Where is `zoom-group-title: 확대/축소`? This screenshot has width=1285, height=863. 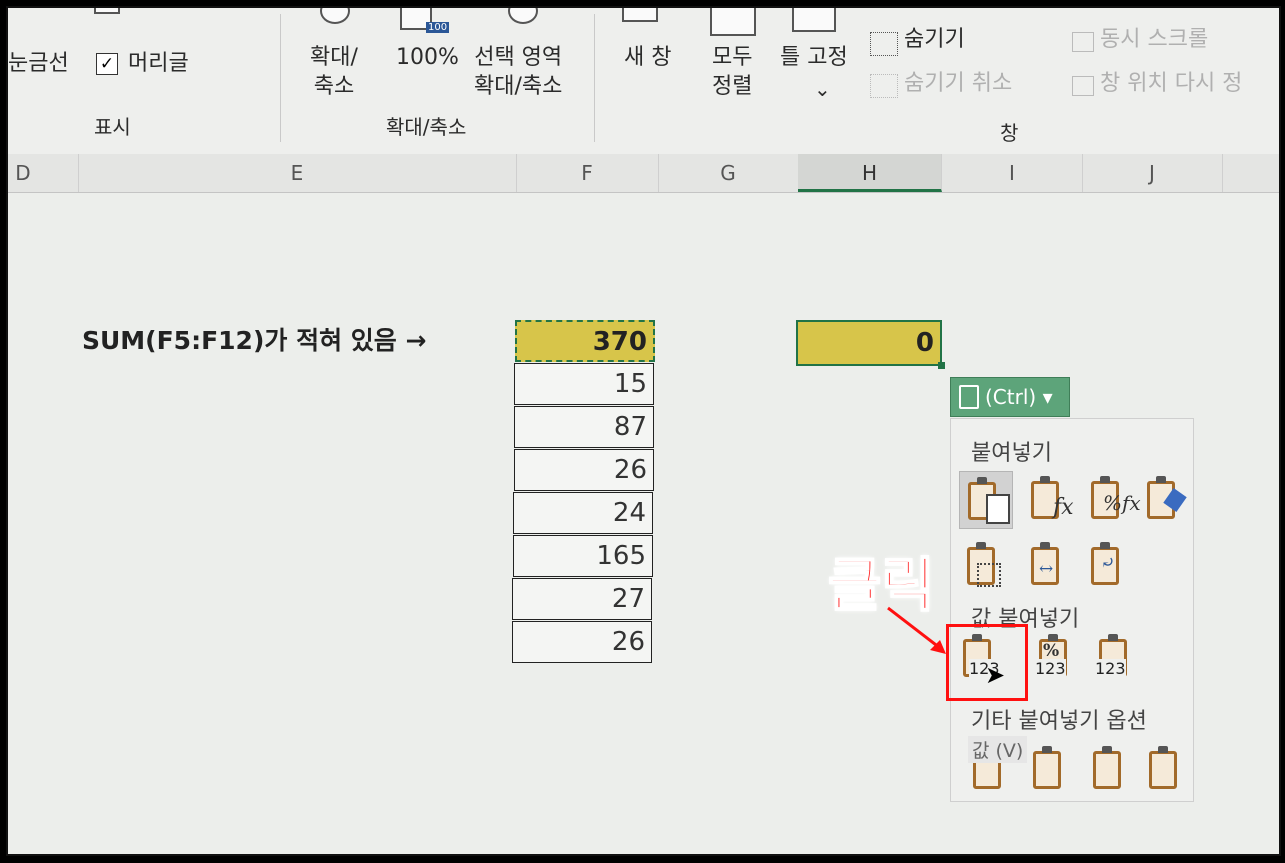
zoom-group-title: 확대/축소 is located at coordinates (426, 127).